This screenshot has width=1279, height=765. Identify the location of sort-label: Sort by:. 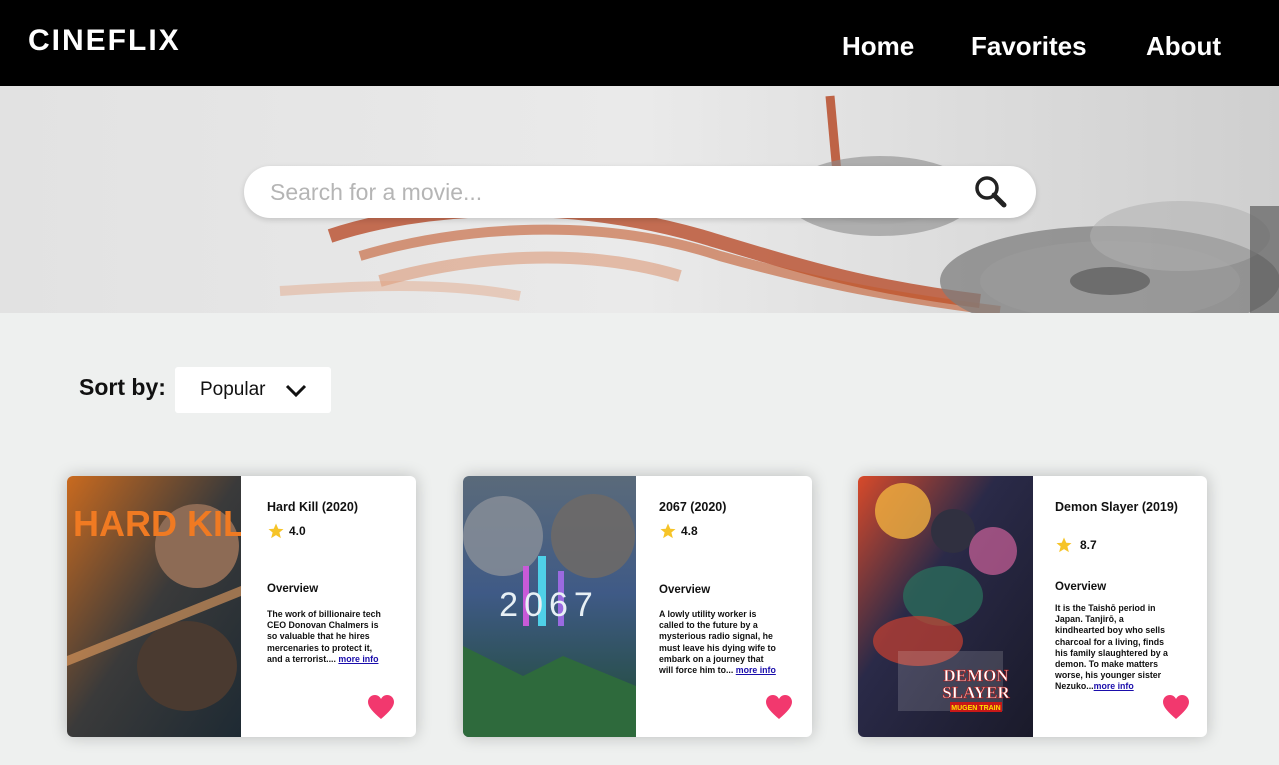
(122, 387).